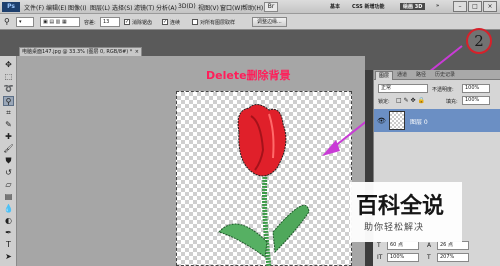  What do you see at coordinates (271, 7) in the screenshot?
I see `bridge-button: Br` at bounding box center [271, 7].